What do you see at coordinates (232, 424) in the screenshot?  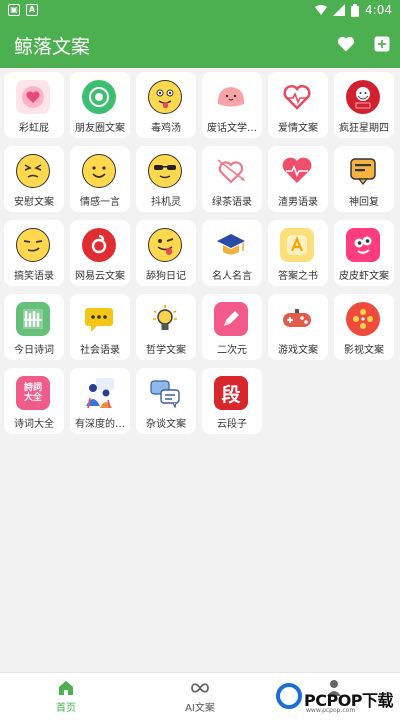 I see `category-label: 云段子` at bounding box center [232, 424].